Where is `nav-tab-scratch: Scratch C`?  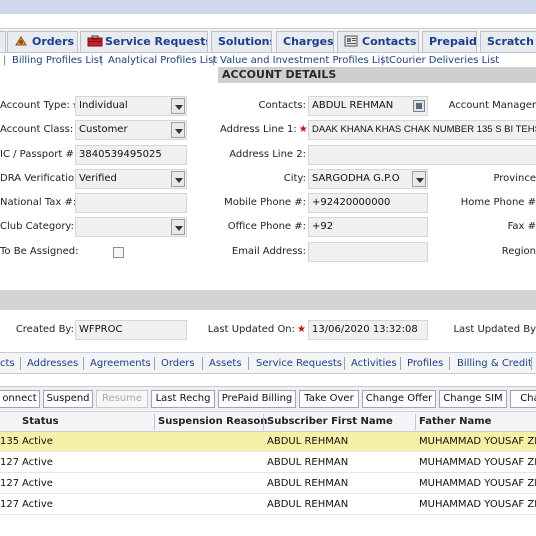
nav-tab-scratch: Scratch C is located at coordinates (508, 41).